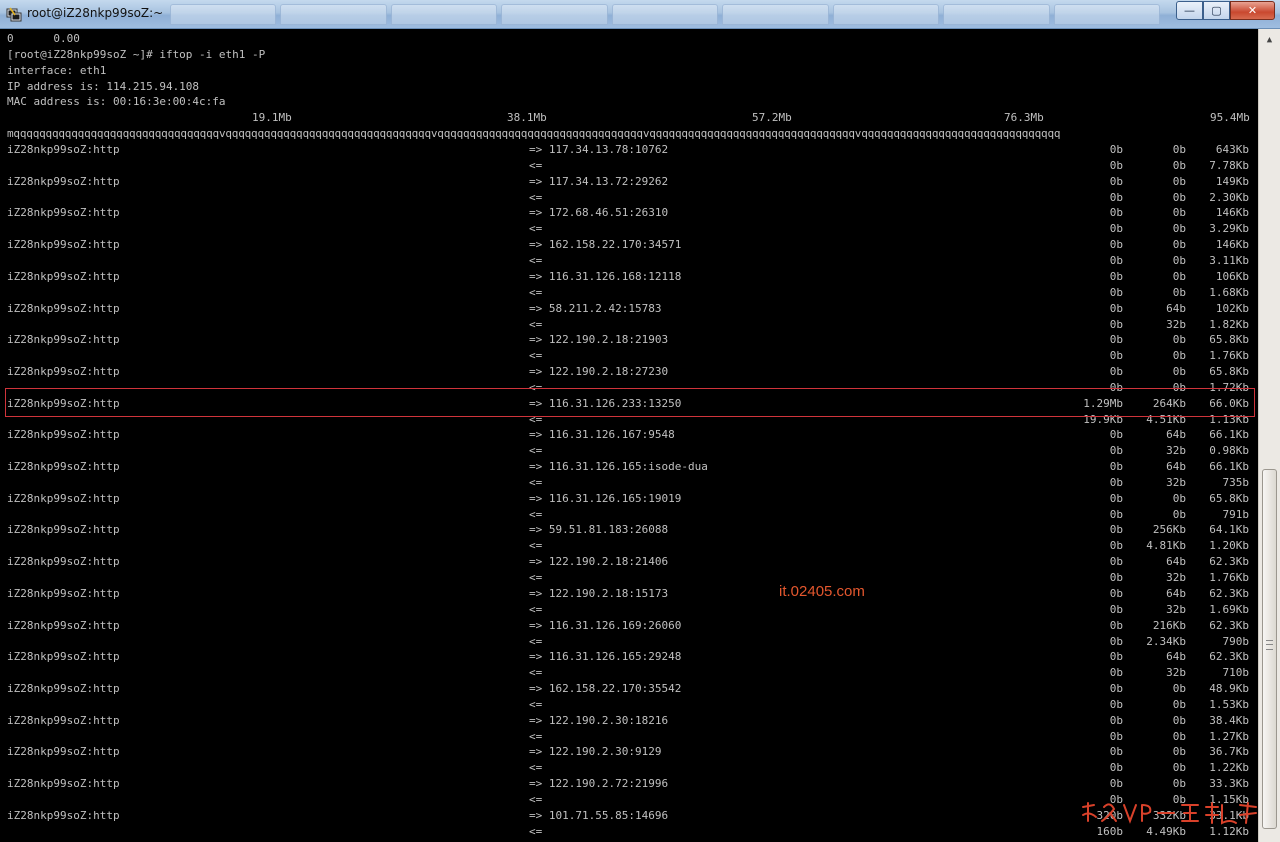 Image resolution: width=1280 pixels, height=842 pixels. What do you see at coordinates (1269, 39) in the screenshot?
I see `scroll-up-arrow-icon: ▲` at bounding box center [1269, 39].